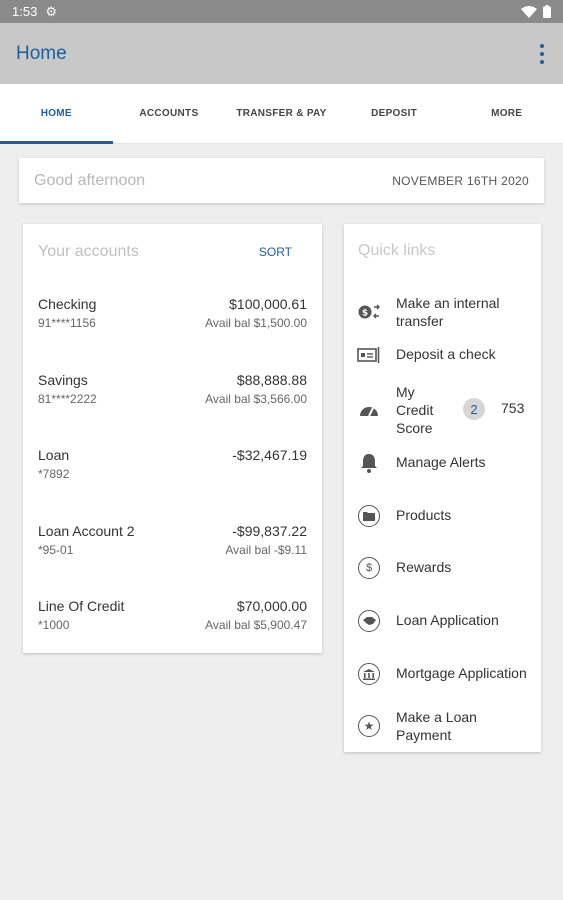 Image resolution: width=563 pixels, height=900 pixels. What do you see at coordinates (256, 625) in the screenshot?
I see `account-available-balance: Avail bal $5,900.47` at bounding box center [256, 625].